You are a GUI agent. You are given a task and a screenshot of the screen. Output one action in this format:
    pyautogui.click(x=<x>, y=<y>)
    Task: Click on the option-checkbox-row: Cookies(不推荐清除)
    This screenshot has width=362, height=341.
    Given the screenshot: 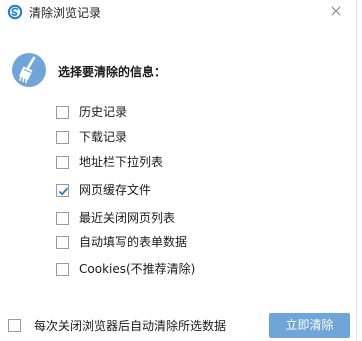 What is the action you would take?
    pyautogui.click(x=125, y=269)
    